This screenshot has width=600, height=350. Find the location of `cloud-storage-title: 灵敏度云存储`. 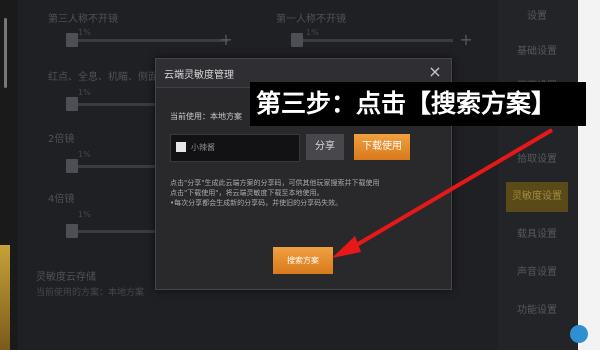

cloud-storage-title: 灵敏度云存储 is located at coordinates (66, 277).